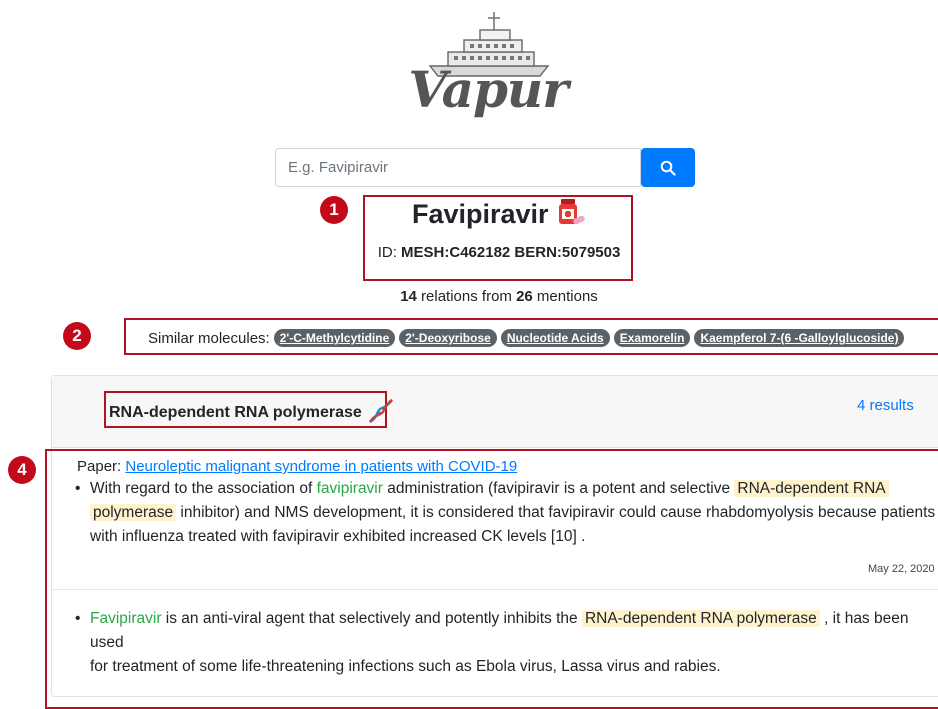  Describe the element at coordinates (77, 336) in the screenshot. I see `annotation-marker-2: 2` at that location.